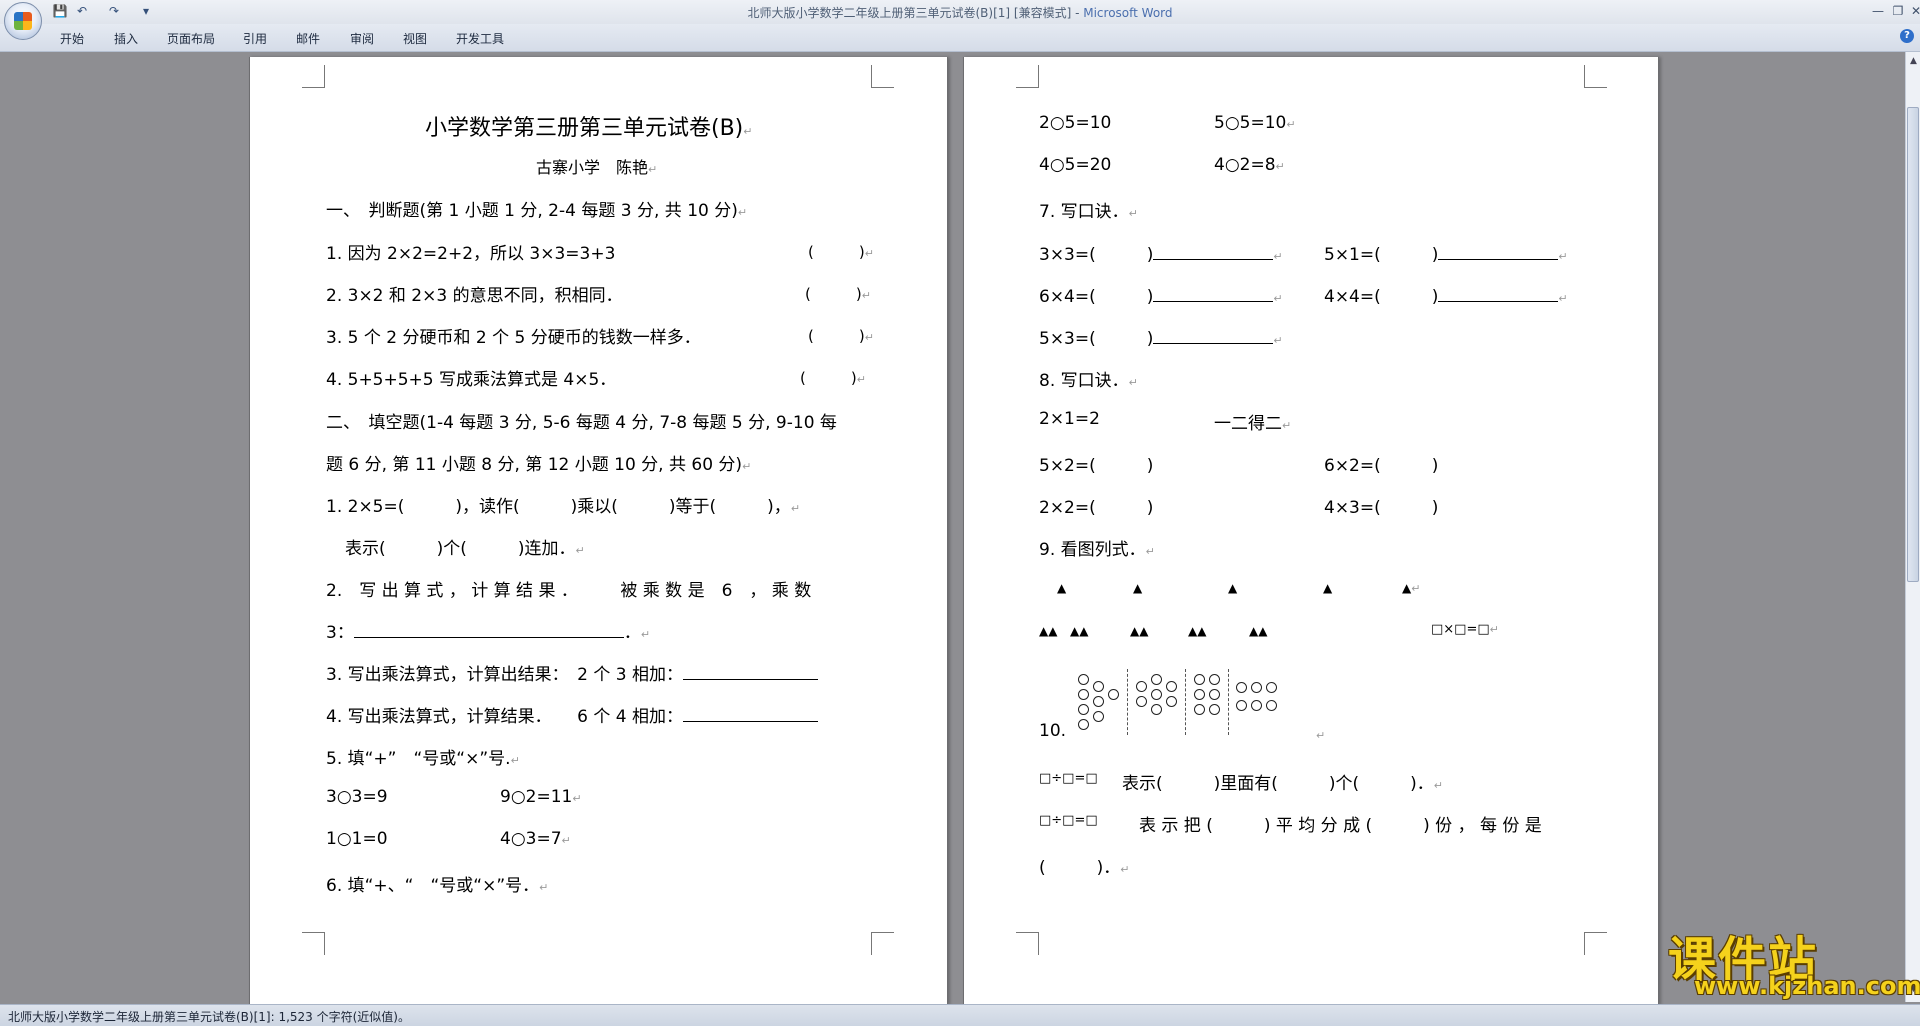  I want to click on ribbon-tabs: 开始 插入 页面布局 引用 邮件 审阅 视图 开发工具 ?, so click(960, 38).